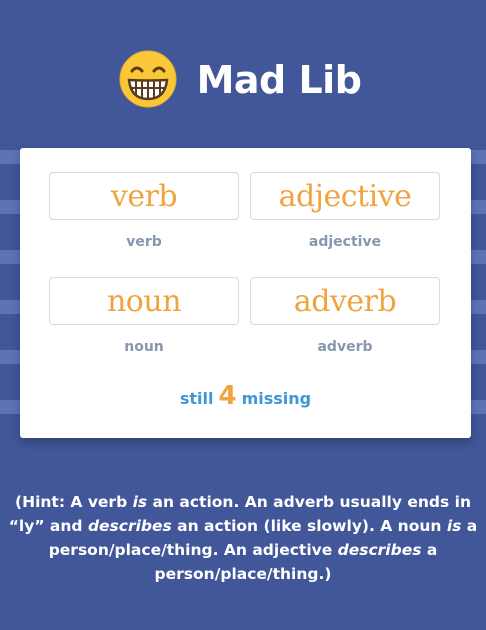  I want to click on missing-count: 4, so click(227, 396).